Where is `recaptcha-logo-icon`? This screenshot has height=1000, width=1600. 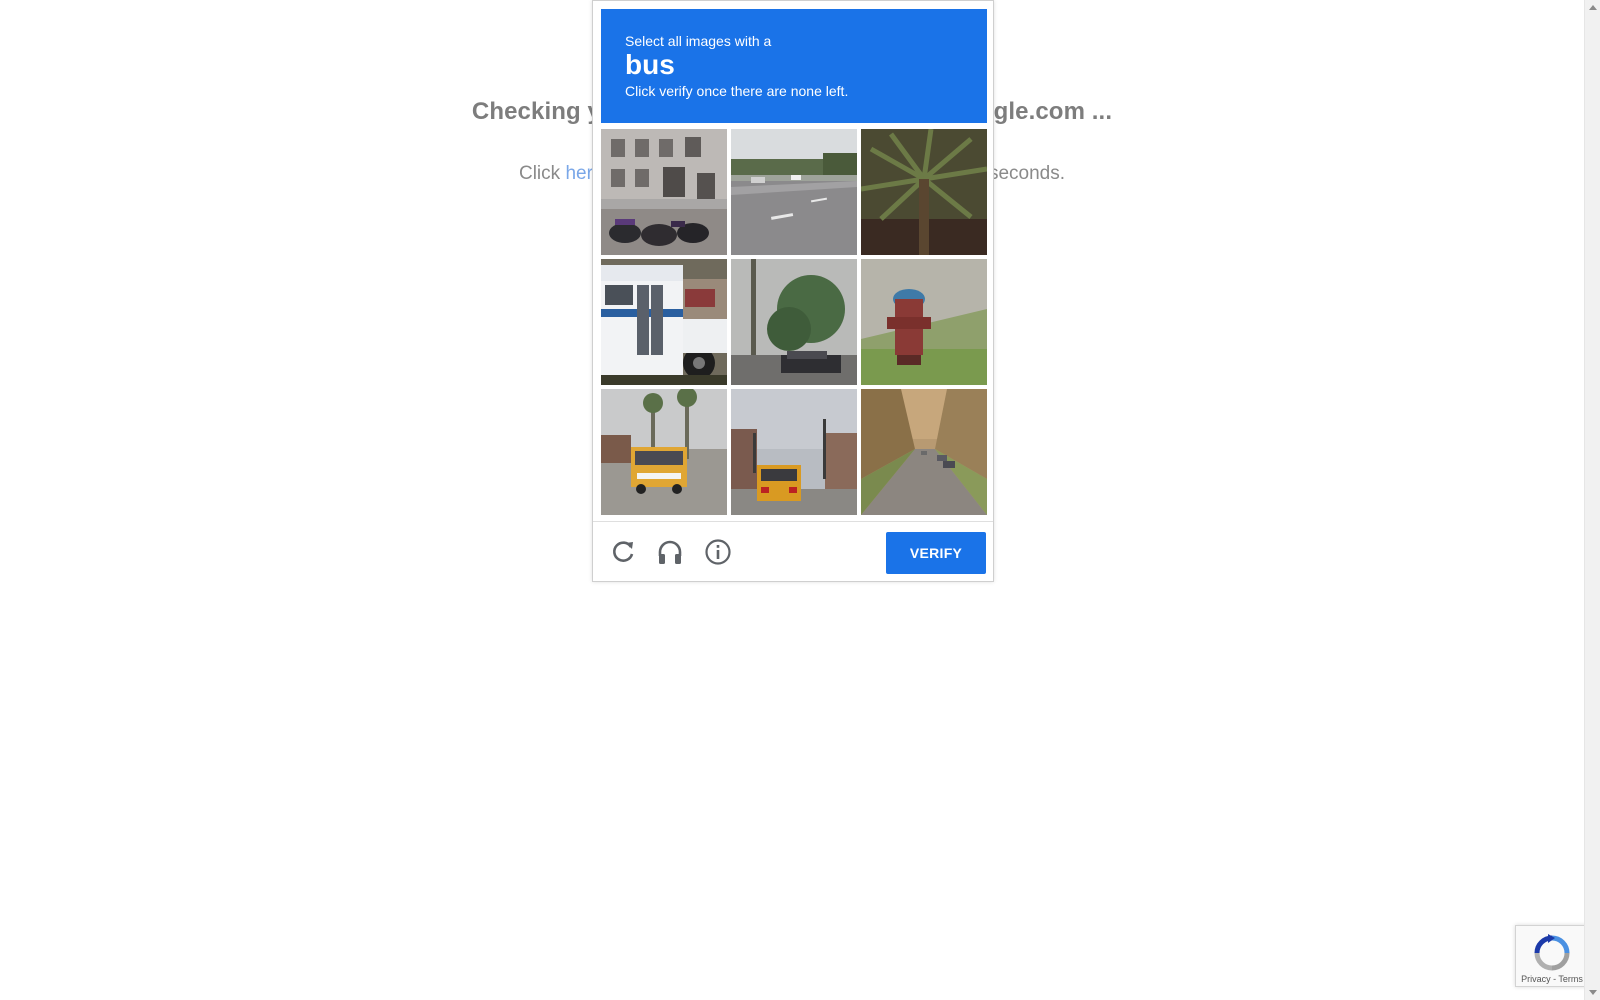 recaptcha-logo-icon is located at coordinates (1552, 953).